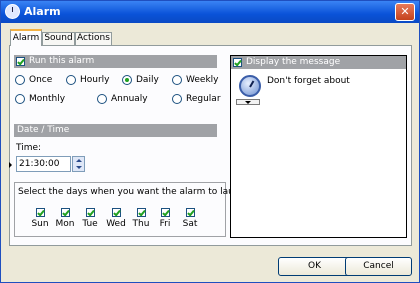 This screenshot has height=283, width=420. What do you see at coordinates (165, 224) in the screenshot?
I see `fri-label: Fri` at bounding box center [165, 224].